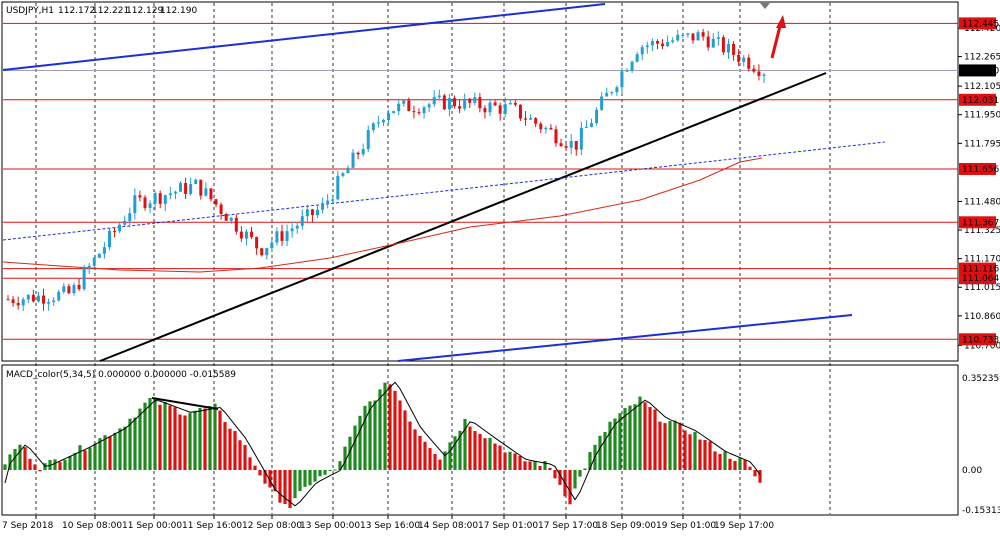 Image resolution: width=1000 pixels, height=538 pixels. Describe the element at coordinates (982, 288) in the screenshot. I see `price-tick-label: 111.015` at that location.